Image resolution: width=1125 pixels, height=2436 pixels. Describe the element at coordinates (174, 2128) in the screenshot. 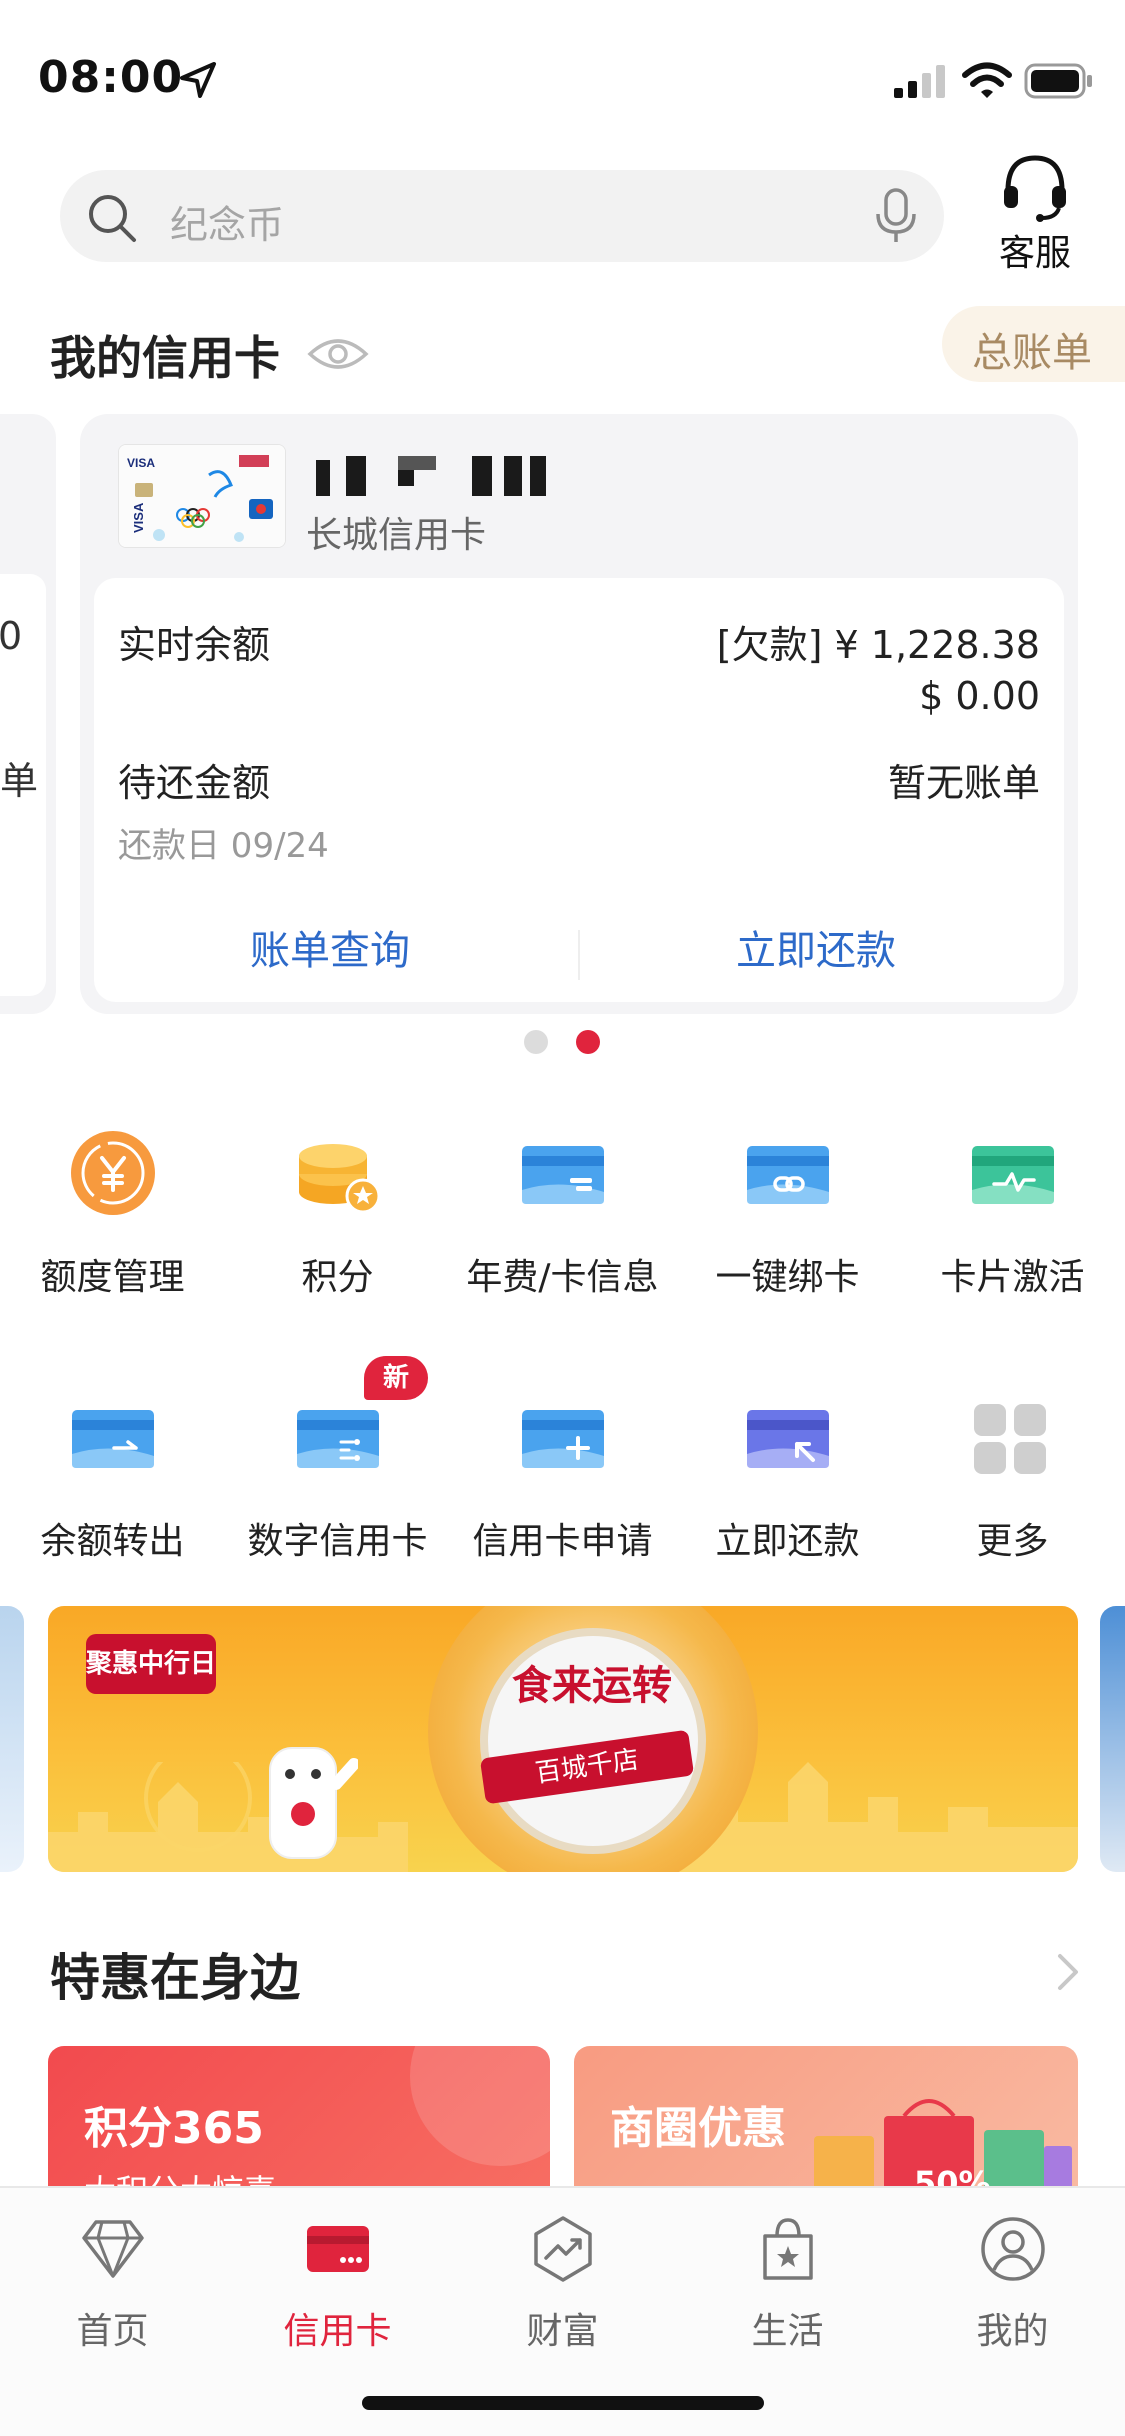

I see `promo-card-label: 积分365` at that location.